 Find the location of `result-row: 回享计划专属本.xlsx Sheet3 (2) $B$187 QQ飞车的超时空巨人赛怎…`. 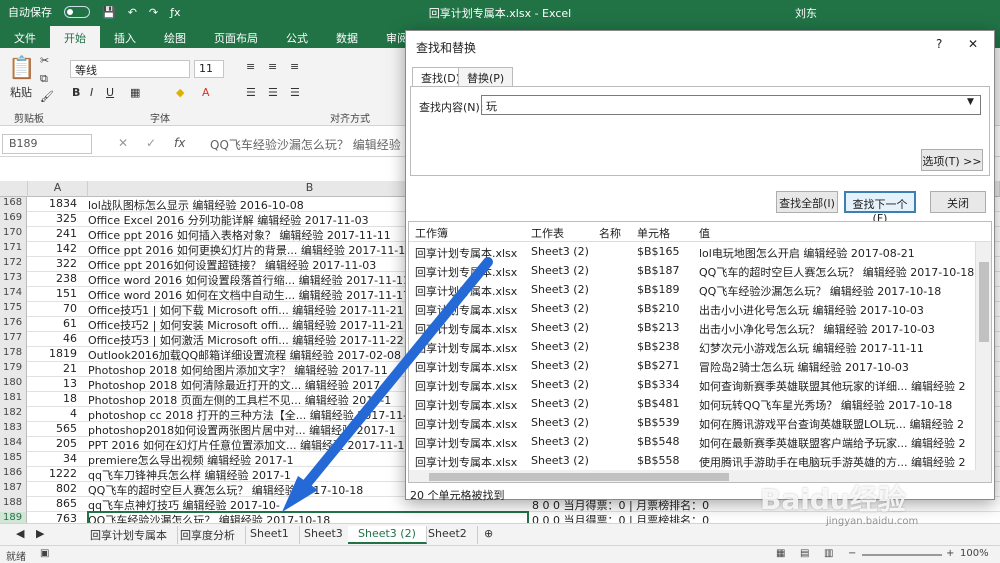

result-row: 回享计划专属本.xlsx Sheet3 (2) $B$187 QQ飞车的超时空巨人赛怎… is located at coordinates (691, 270).